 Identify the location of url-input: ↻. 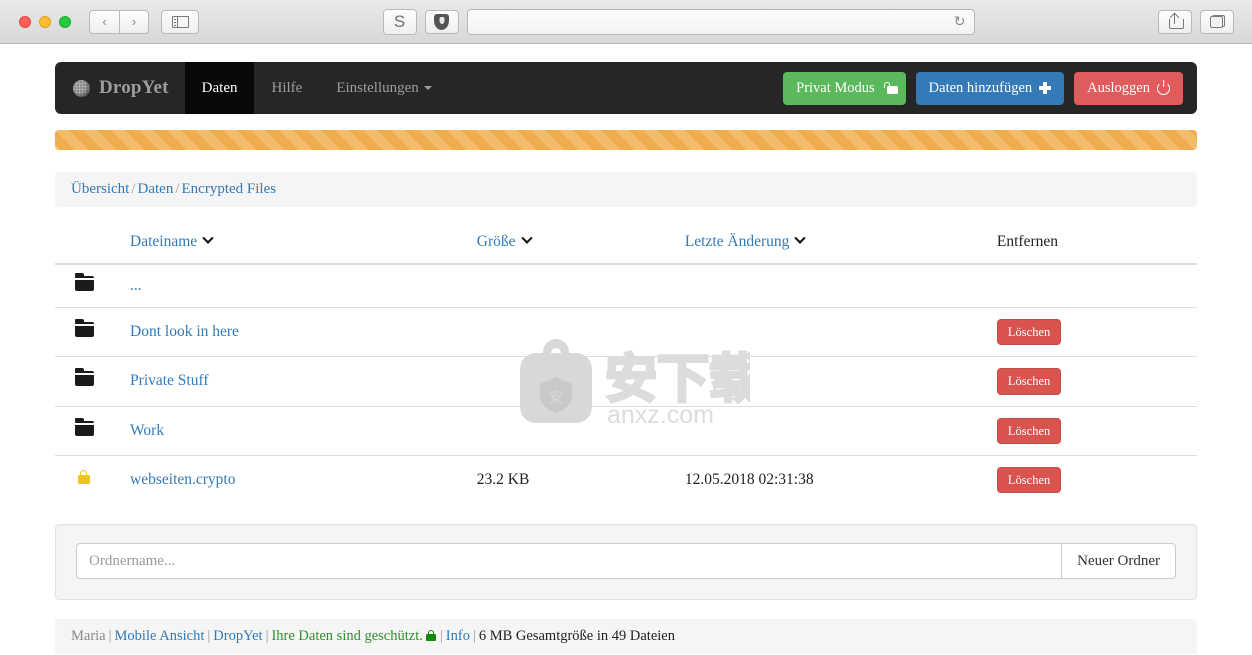
(720, 21).